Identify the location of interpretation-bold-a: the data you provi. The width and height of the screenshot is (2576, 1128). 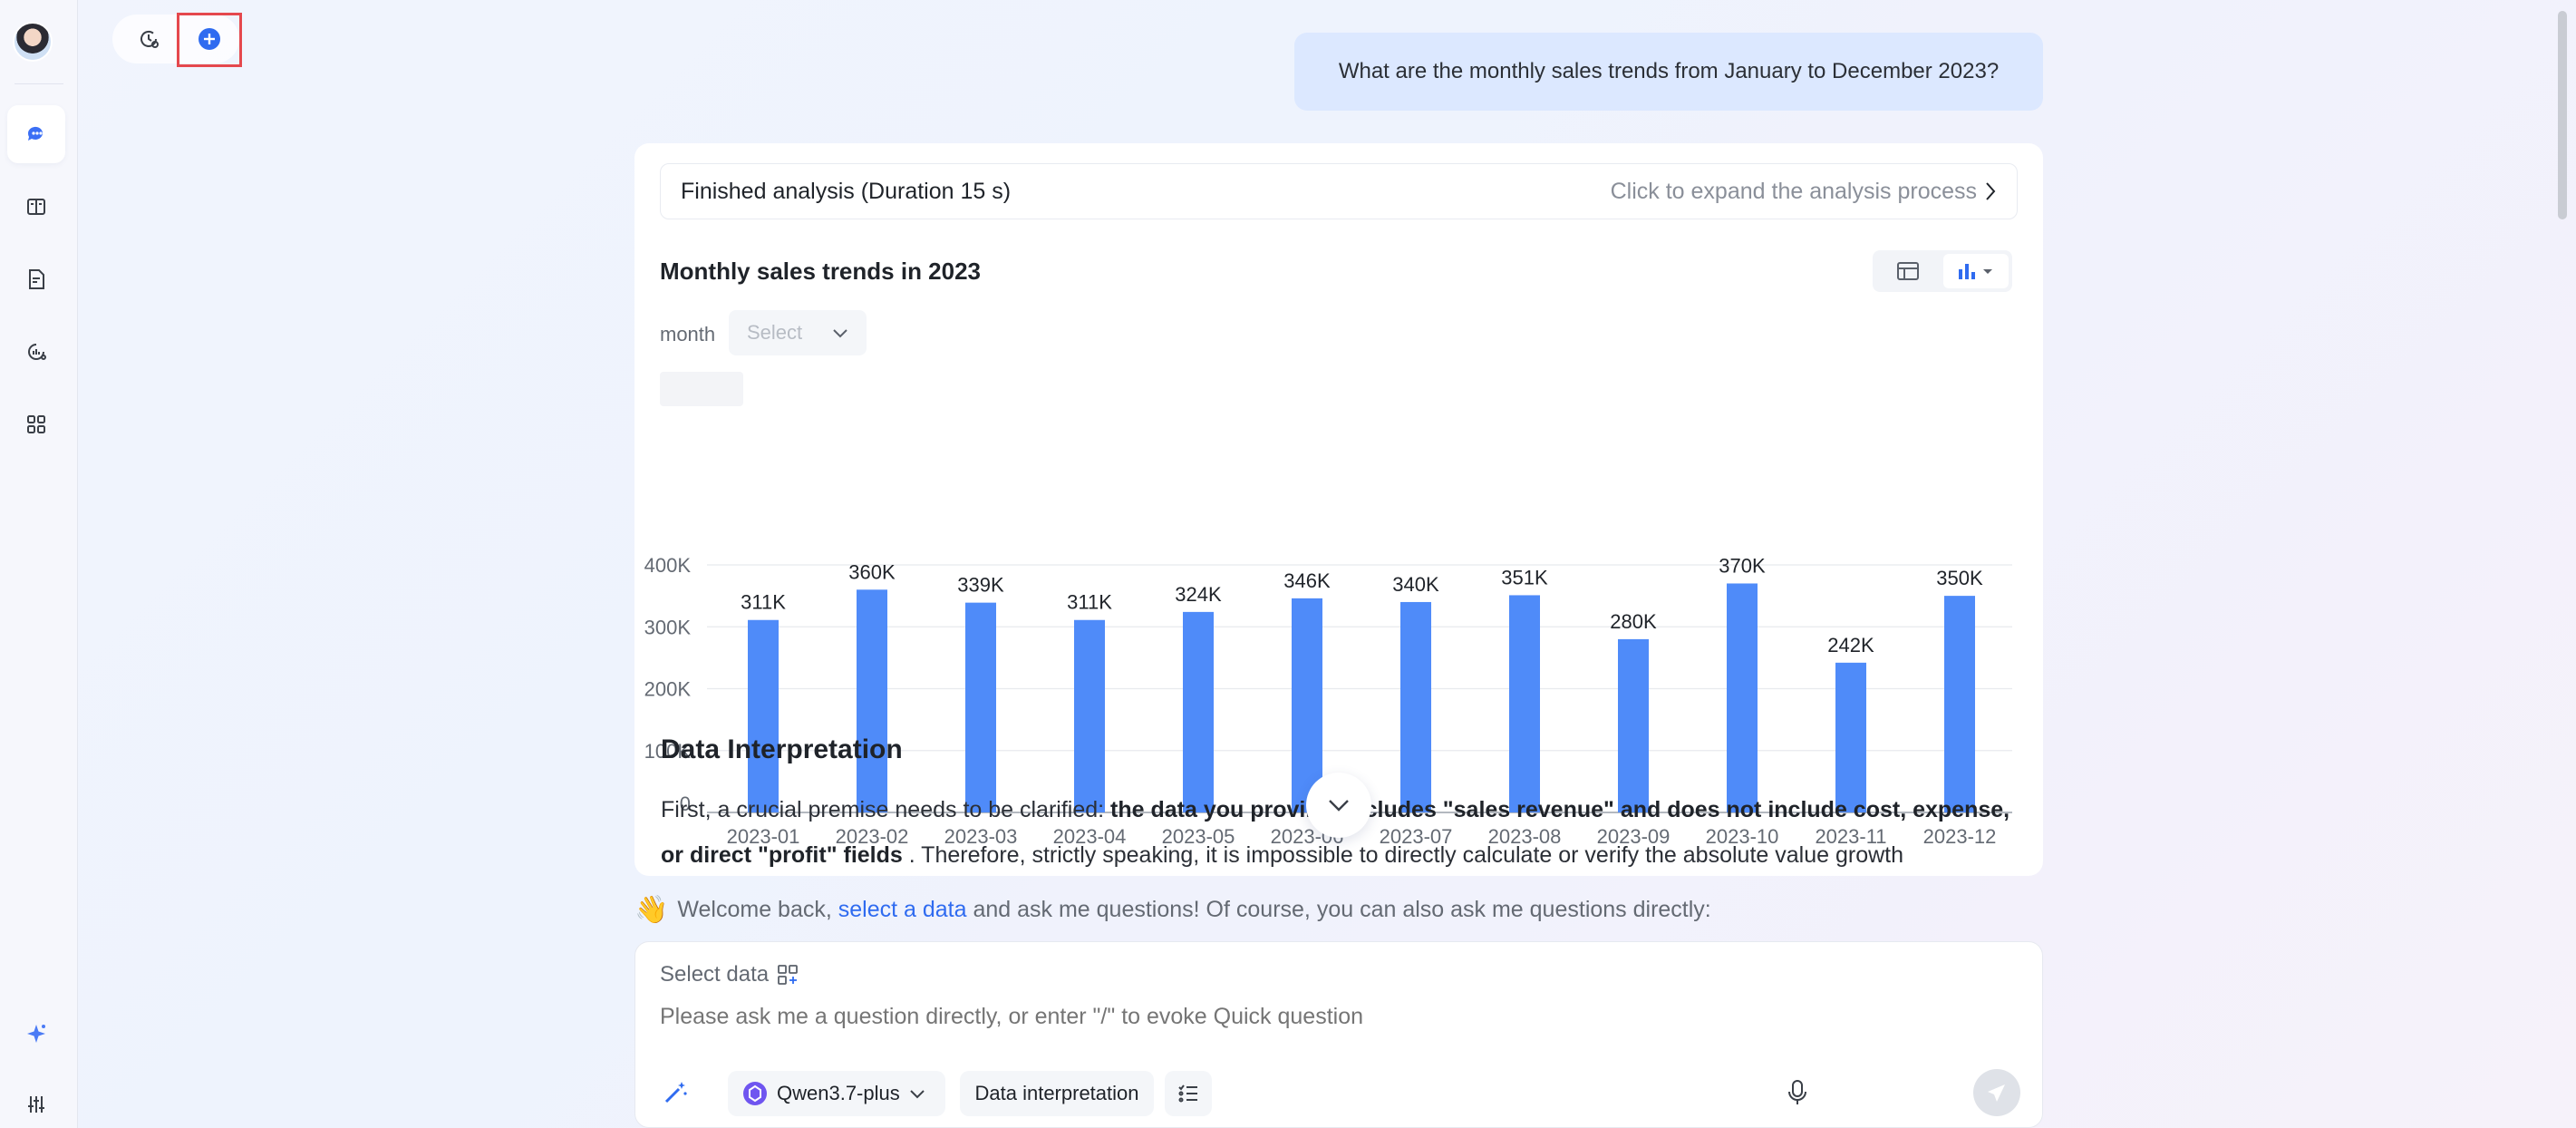
(1208, 810).